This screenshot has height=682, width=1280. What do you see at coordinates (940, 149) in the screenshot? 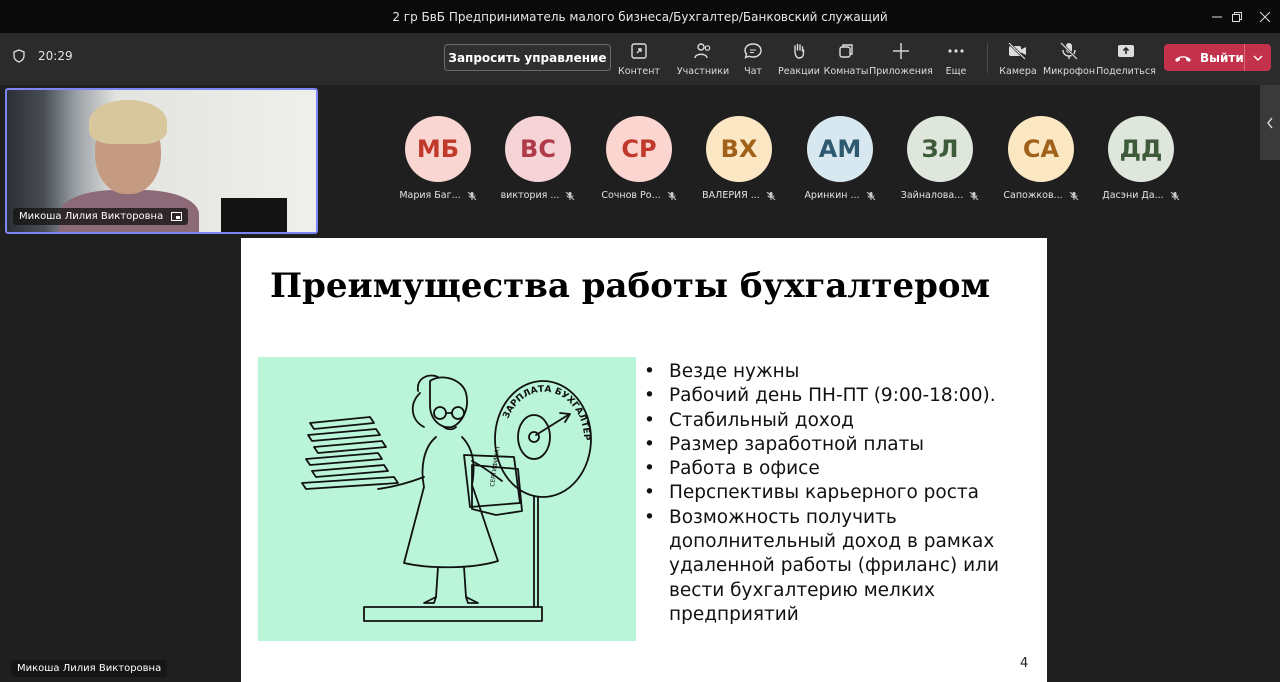
I see `participant-avatar: ЗЛ` at bounding box center [940, 149].